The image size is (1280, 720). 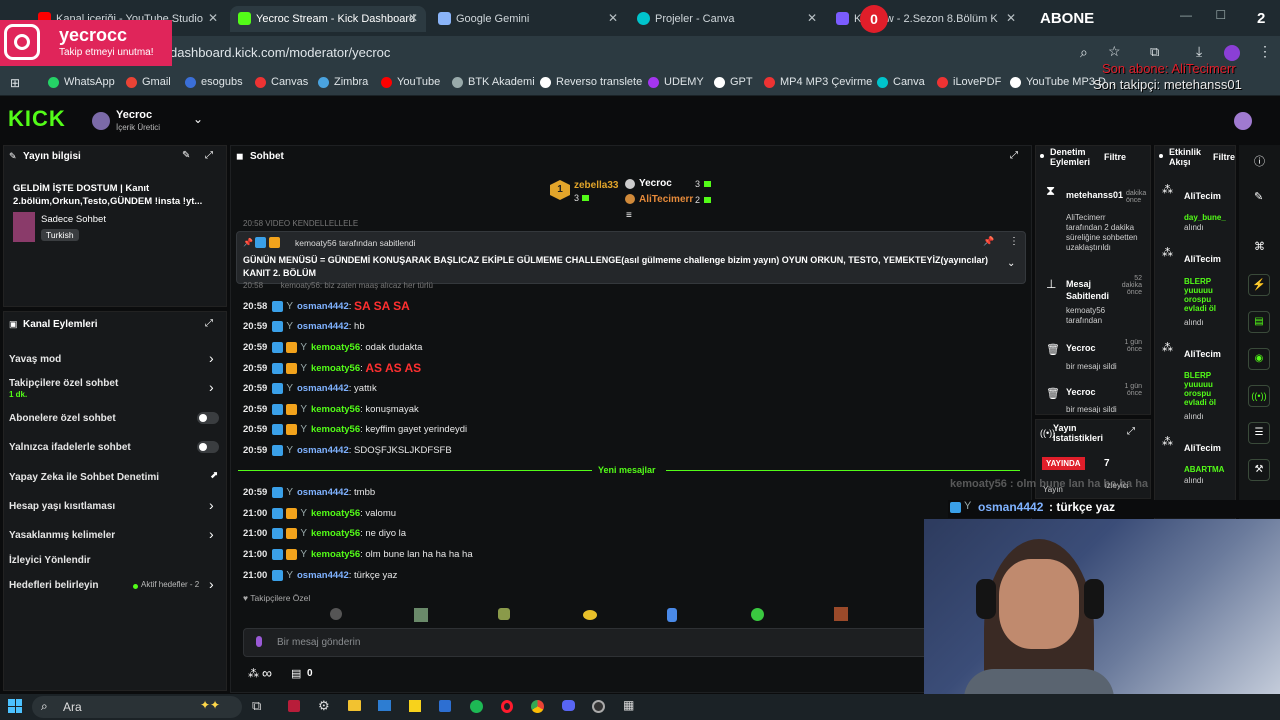 What do you see at coordinates (1243, 121) in the screenshot?
I see `user-avatar` at bounding box center [1243, 121].